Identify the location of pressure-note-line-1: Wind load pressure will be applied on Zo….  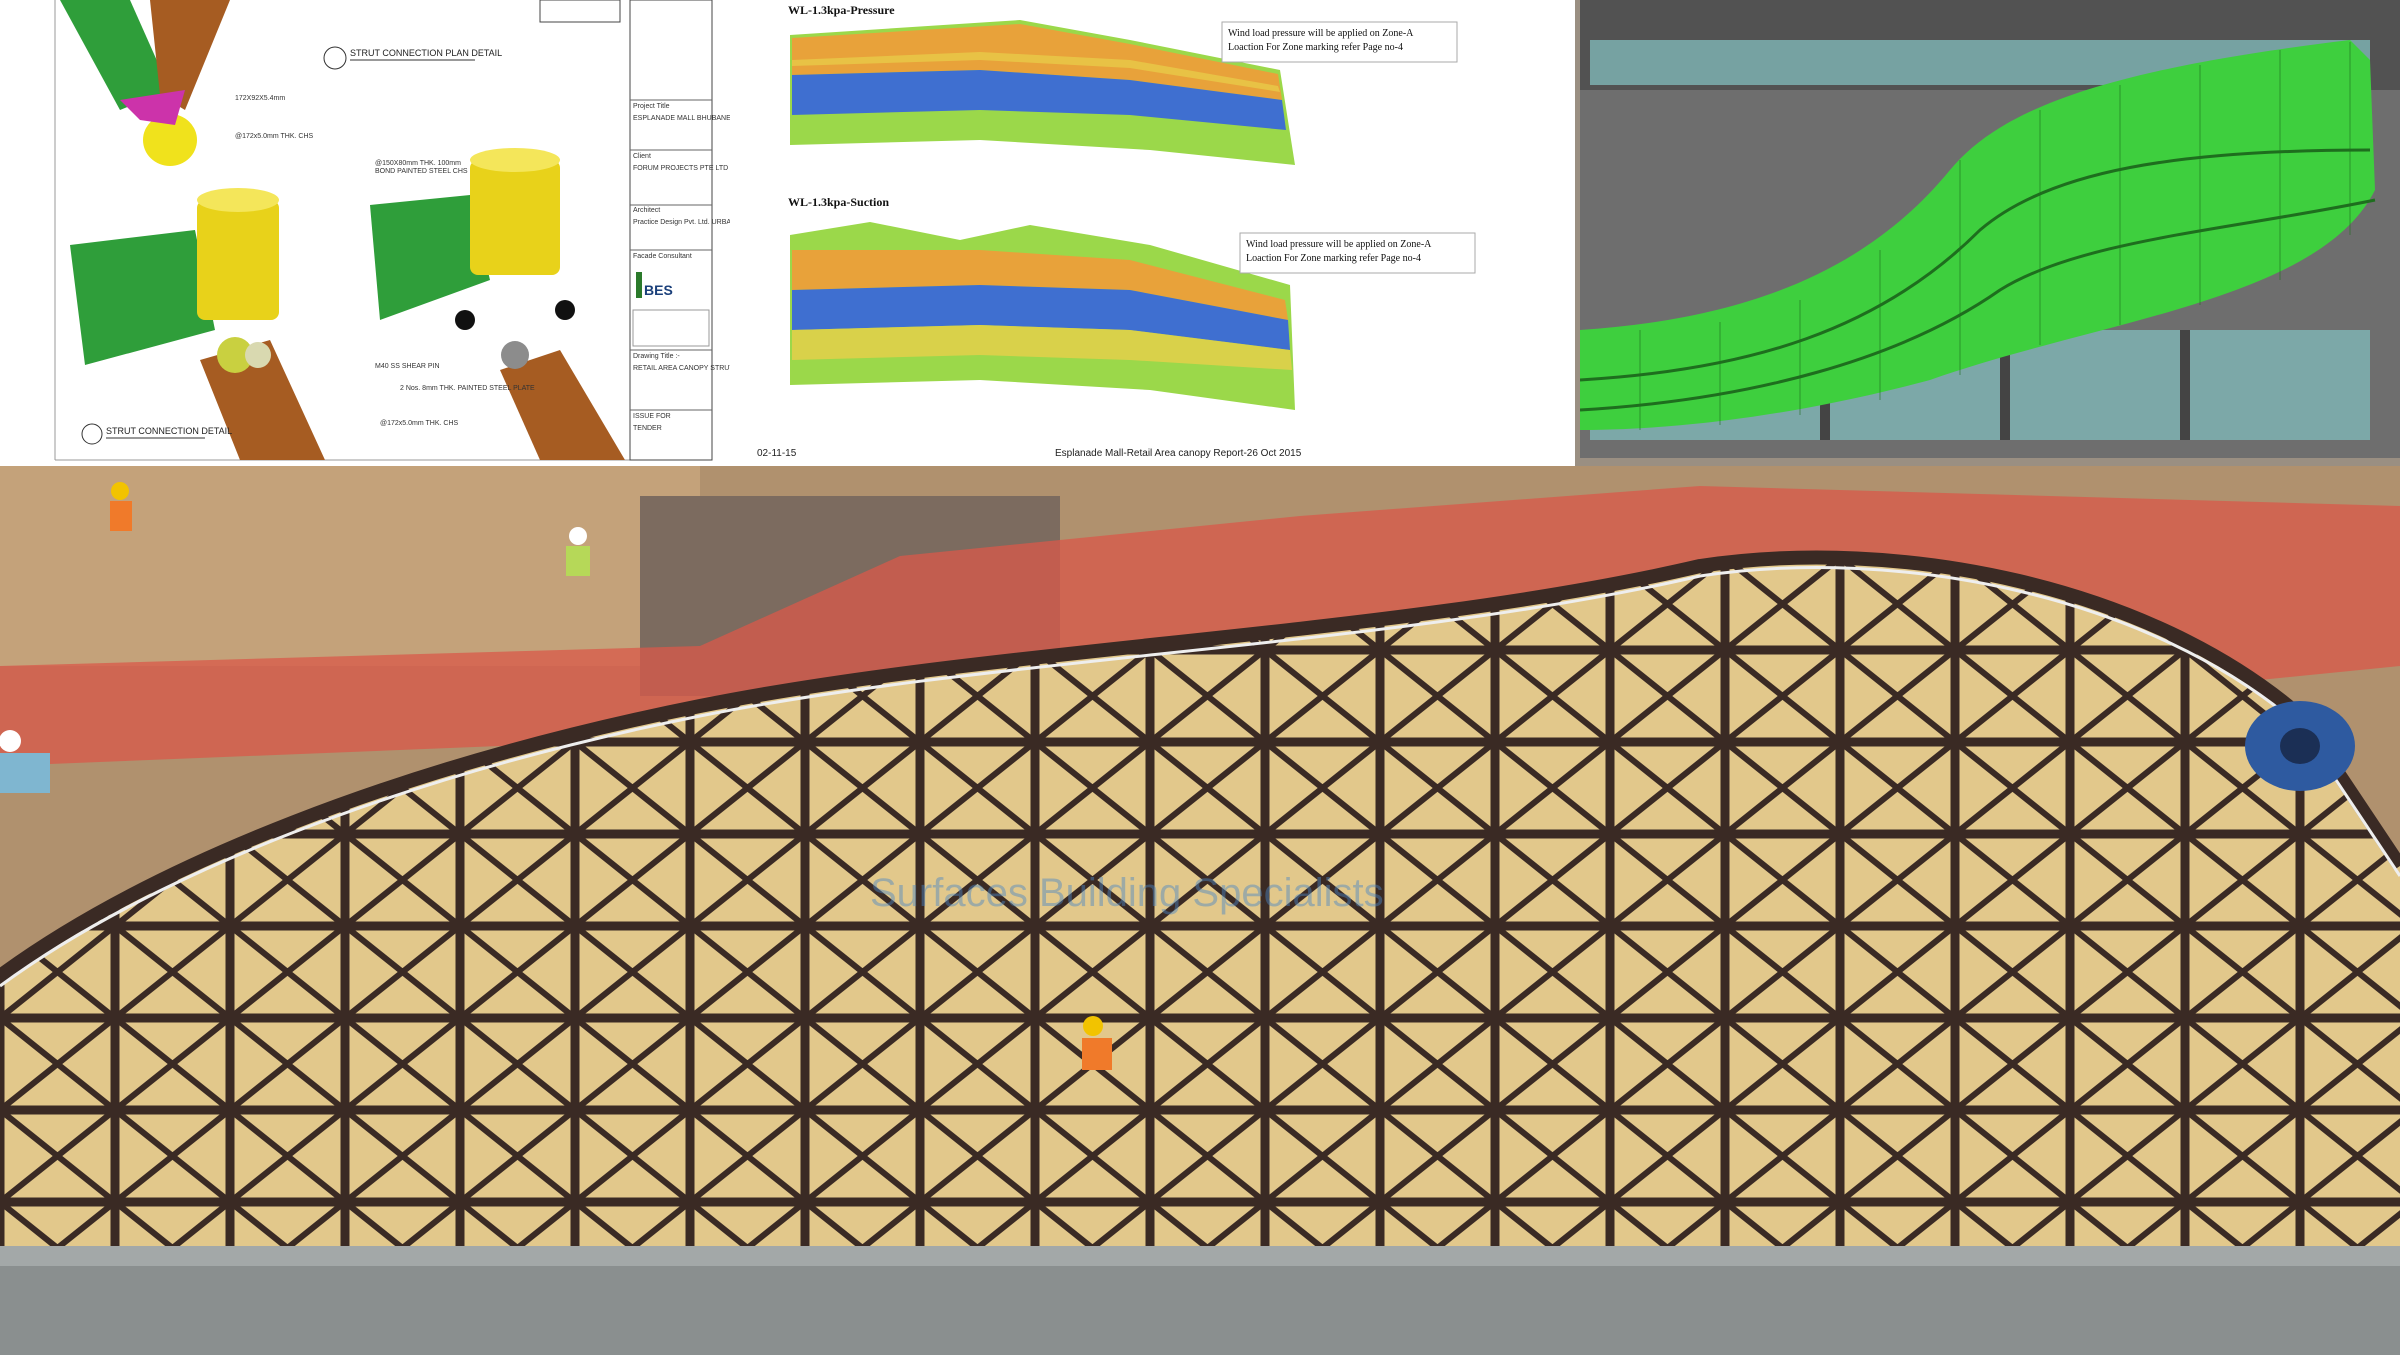
(1321, 33).